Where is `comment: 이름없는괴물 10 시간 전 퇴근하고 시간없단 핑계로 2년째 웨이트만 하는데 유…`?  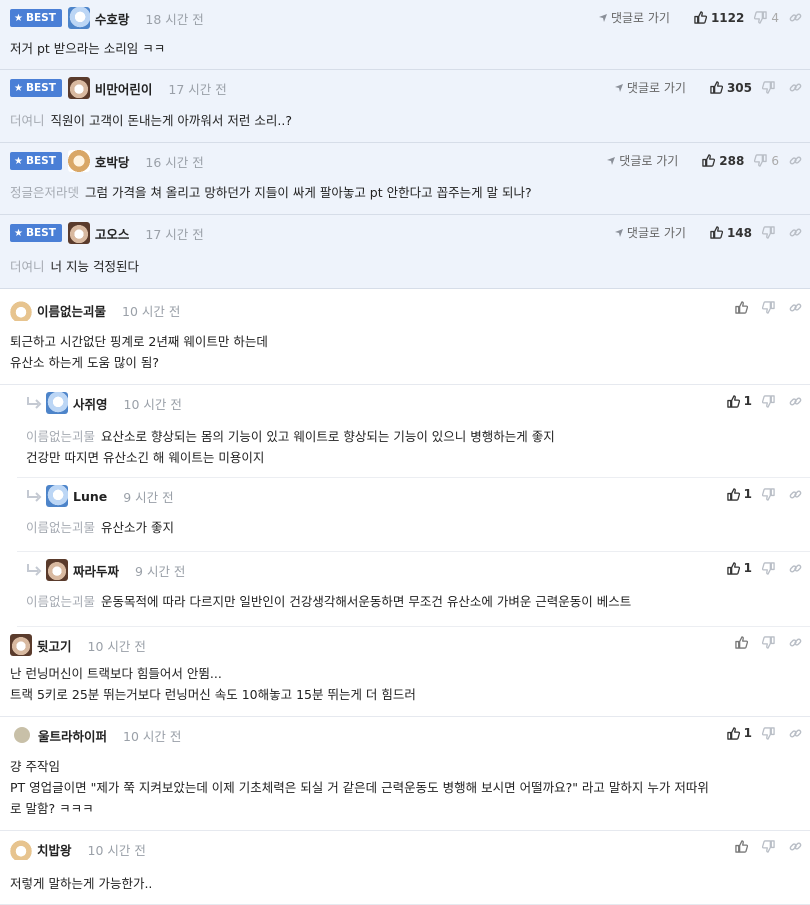 comment: 이름없는괴물 10 시간 전 퇴근하고 시간없단 핑계로 2년째 웨이트만 하는데 유… is located at coordinates (405, 338).